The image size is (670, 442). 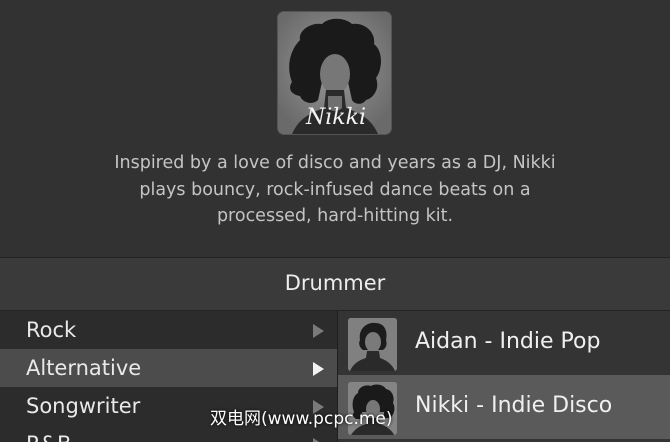 I want to click on genre-label: Alternative, so click(x=84, y=368).